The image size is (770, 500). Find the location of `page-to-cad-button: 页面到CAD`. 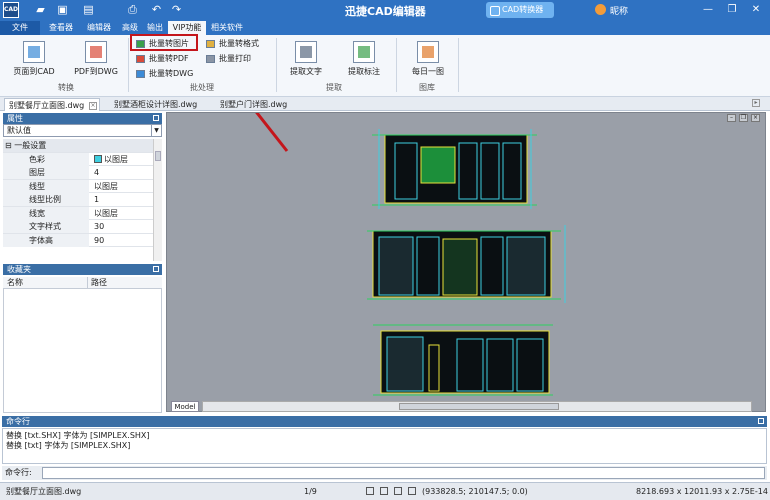

page-to-cad-button: 页面到CAD is located at coordinates (34, 59).